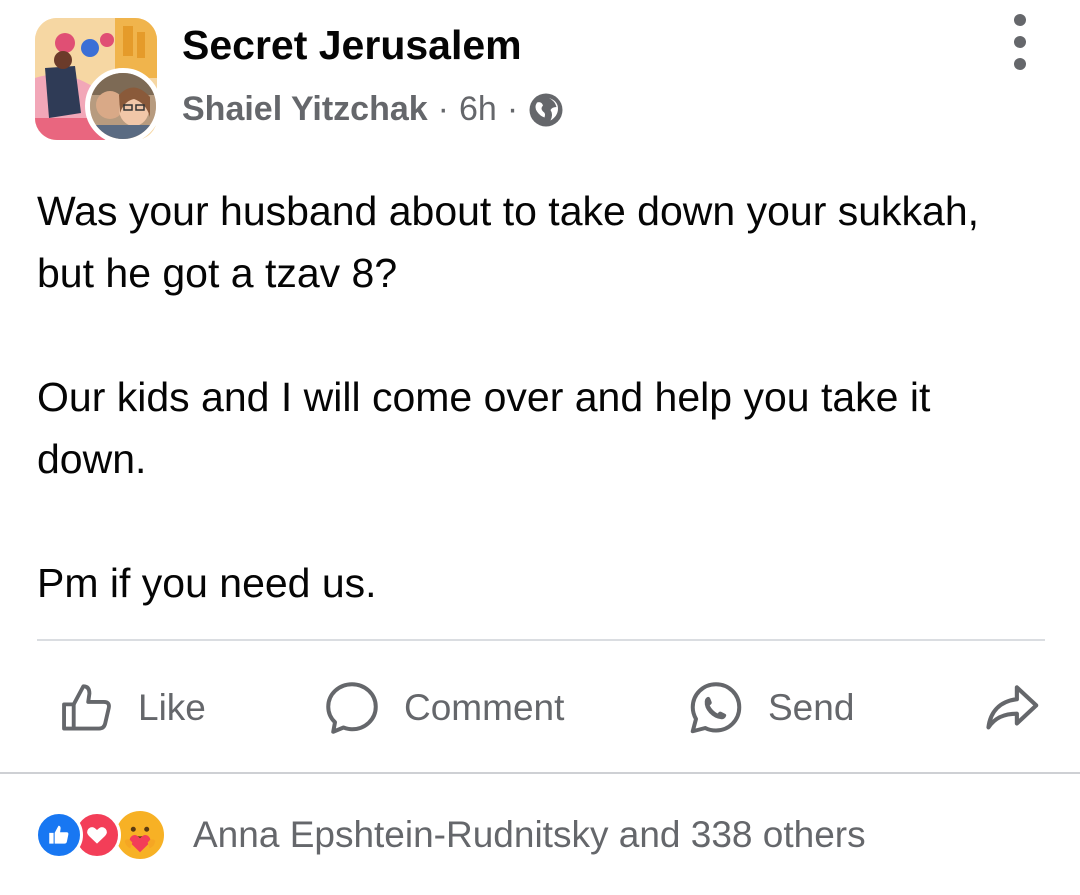 This screenshot has width=1080, height=895. I want to click on send-whatsapp-button: Send, so click(770, 708).